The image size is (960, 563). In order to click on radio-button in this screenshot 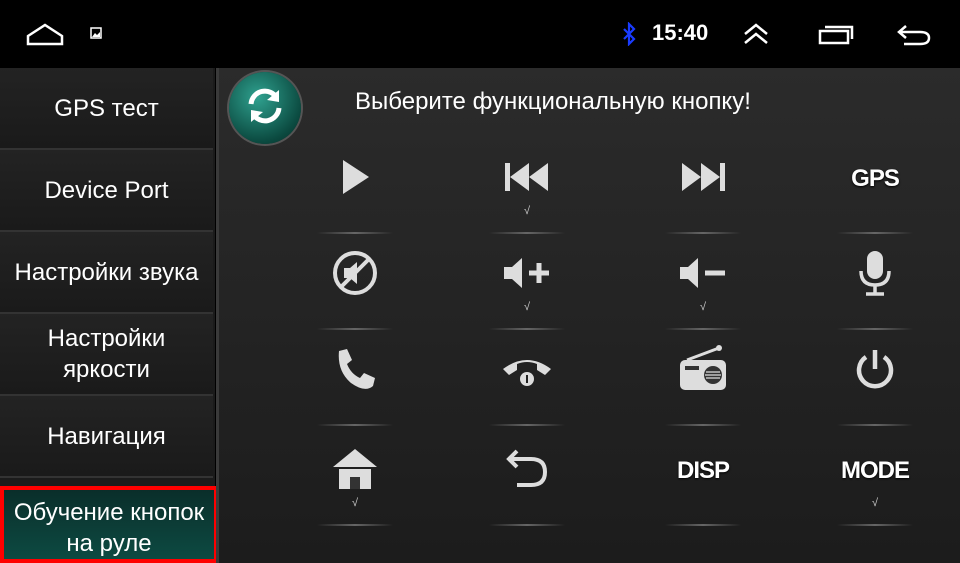, I will do `click(703, 382)`.